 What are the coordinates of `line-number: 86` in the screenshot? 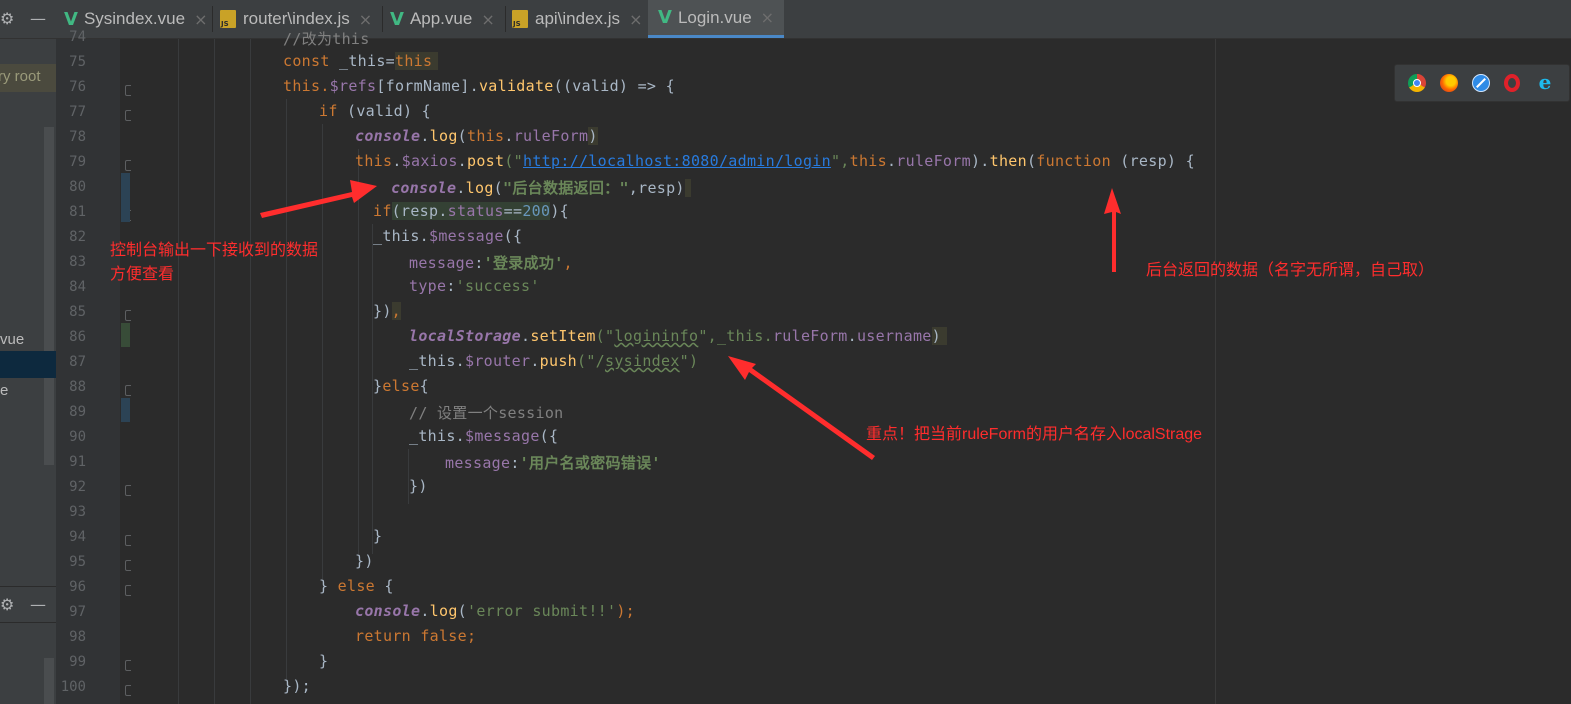 It's located at (77, 337).